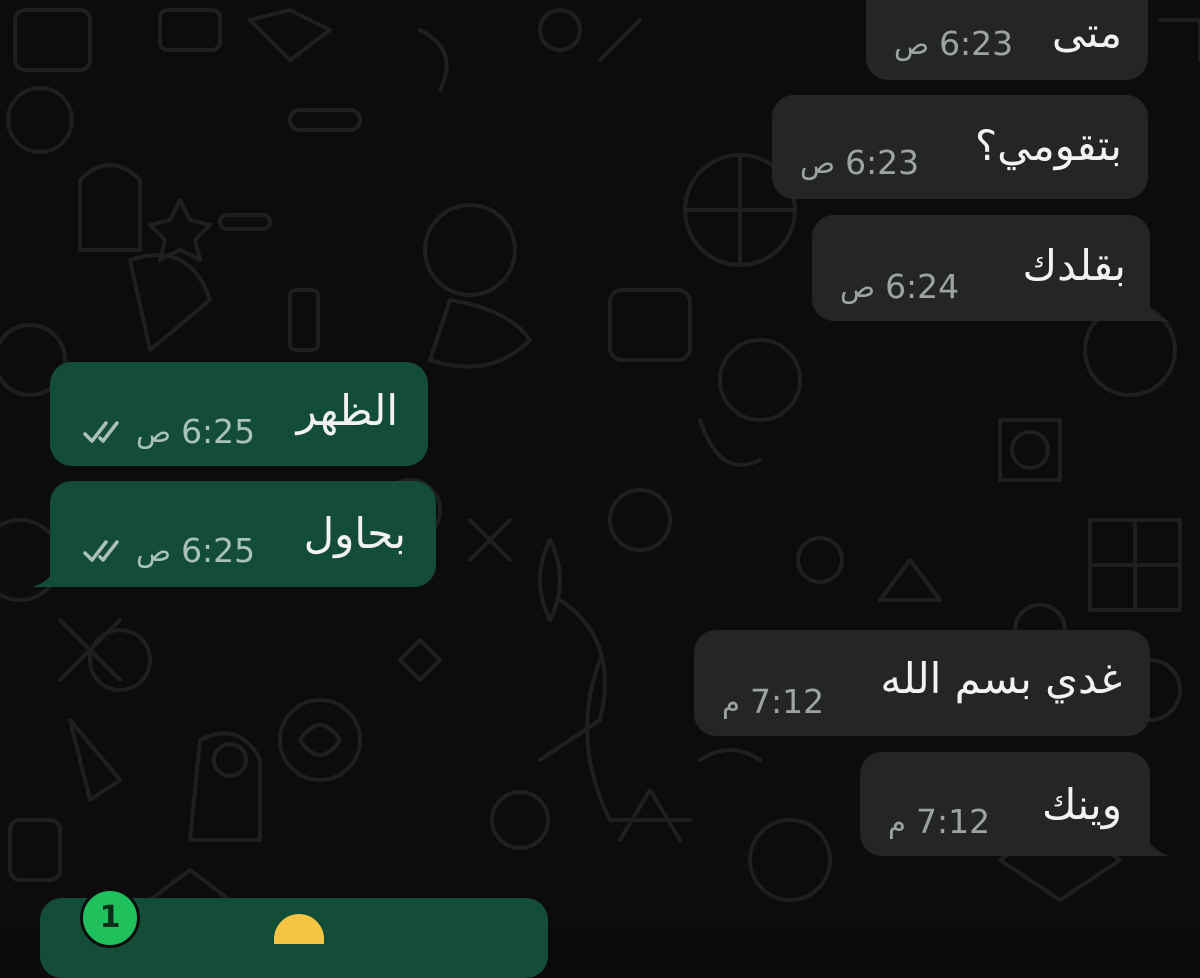  I want to click on message-text: وينك, so click(1081, 804).